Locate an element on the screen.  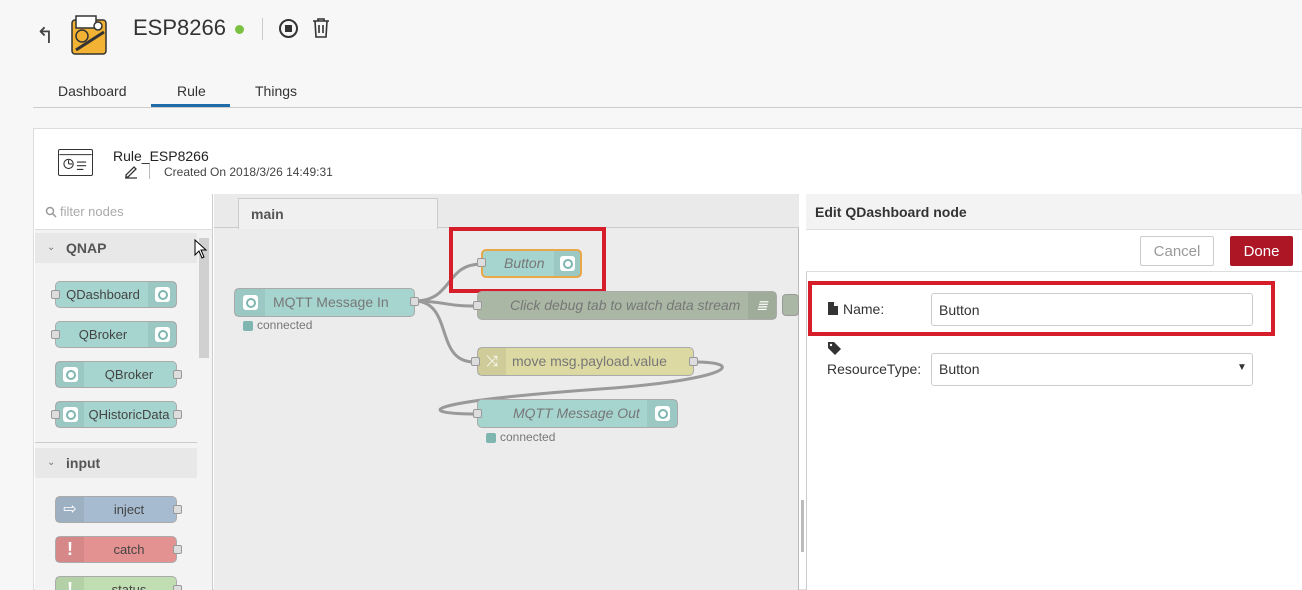
active-tab-indicator is located at coordinates (190, 105).